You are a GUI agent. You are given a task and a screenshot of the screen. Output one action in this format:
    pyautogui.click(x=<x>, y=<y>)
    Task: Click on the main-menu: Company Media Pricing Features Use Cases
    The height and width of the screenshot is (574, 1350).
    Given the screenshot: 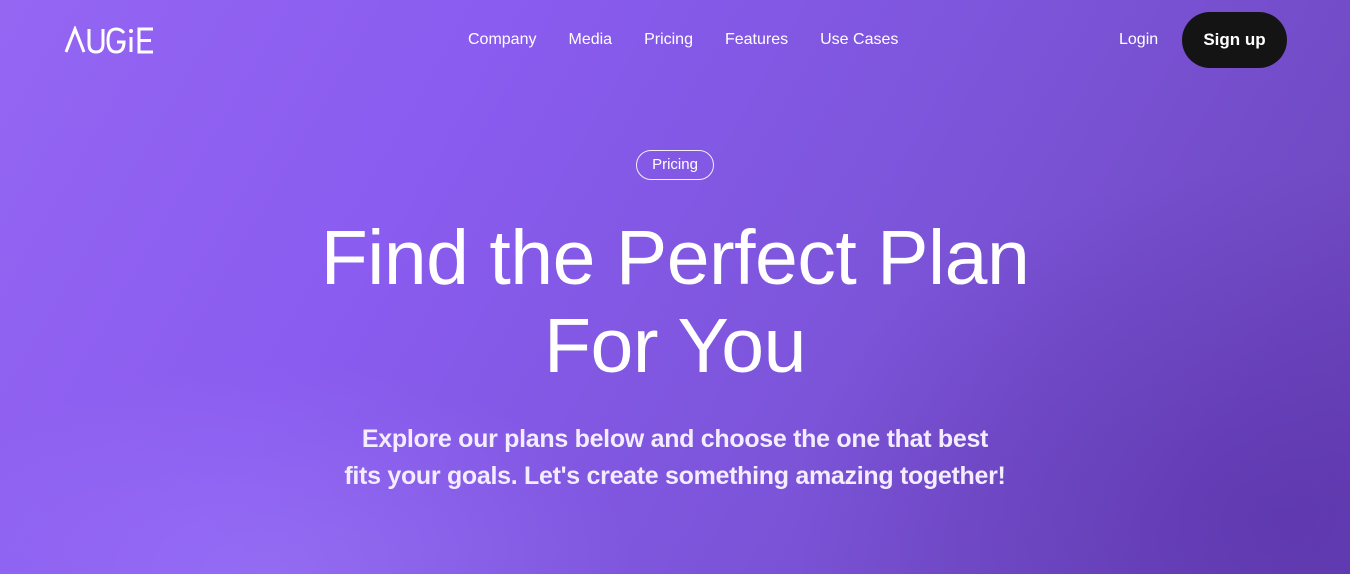 What is the action you would take?
    pyautogui.click(x=683, y=40)
    